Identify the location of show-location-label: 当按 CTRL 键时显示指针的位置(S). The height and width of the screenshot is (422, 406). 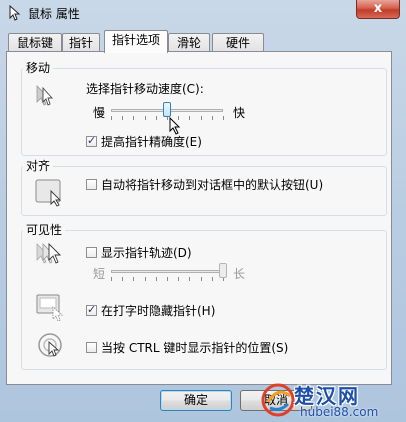
(194, 348).